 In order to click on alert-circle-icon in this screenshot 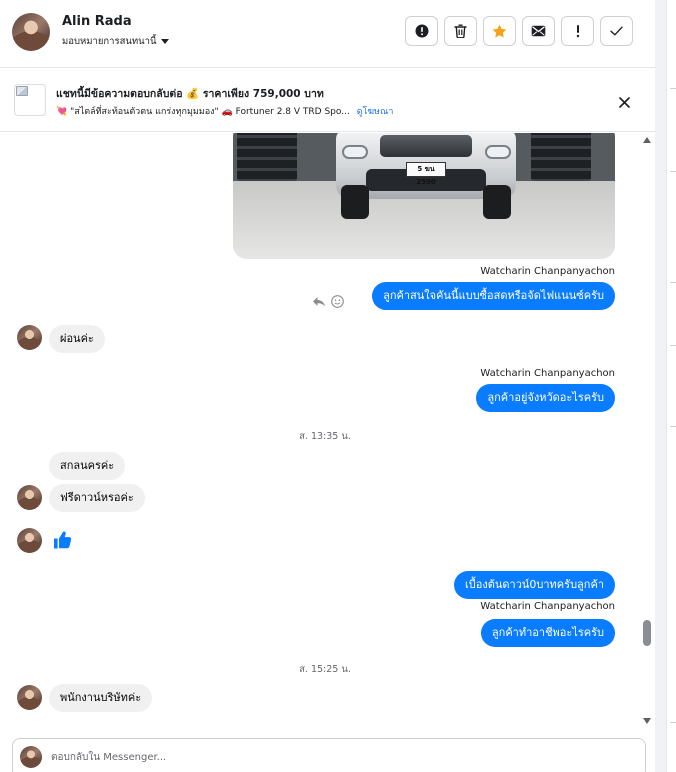, I will do `click(421, 31)`.